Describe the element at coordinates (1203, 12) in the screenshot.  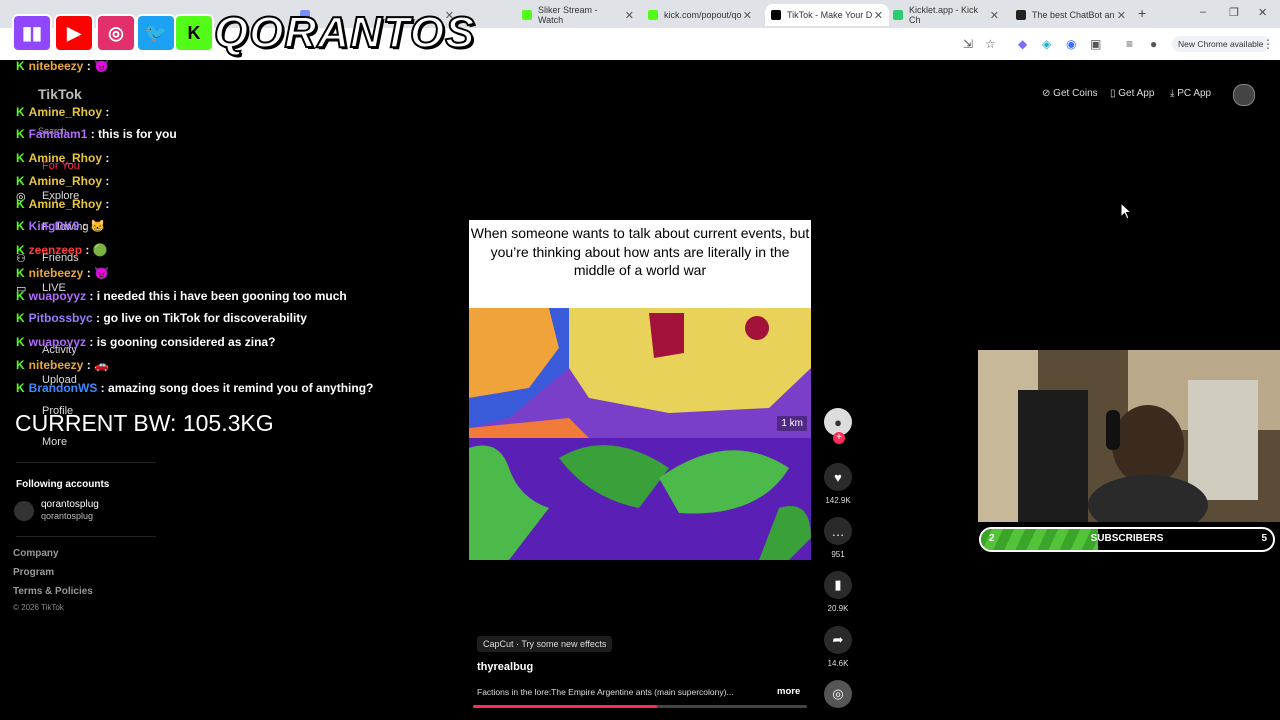
I see `minimize-button: –` at that location.